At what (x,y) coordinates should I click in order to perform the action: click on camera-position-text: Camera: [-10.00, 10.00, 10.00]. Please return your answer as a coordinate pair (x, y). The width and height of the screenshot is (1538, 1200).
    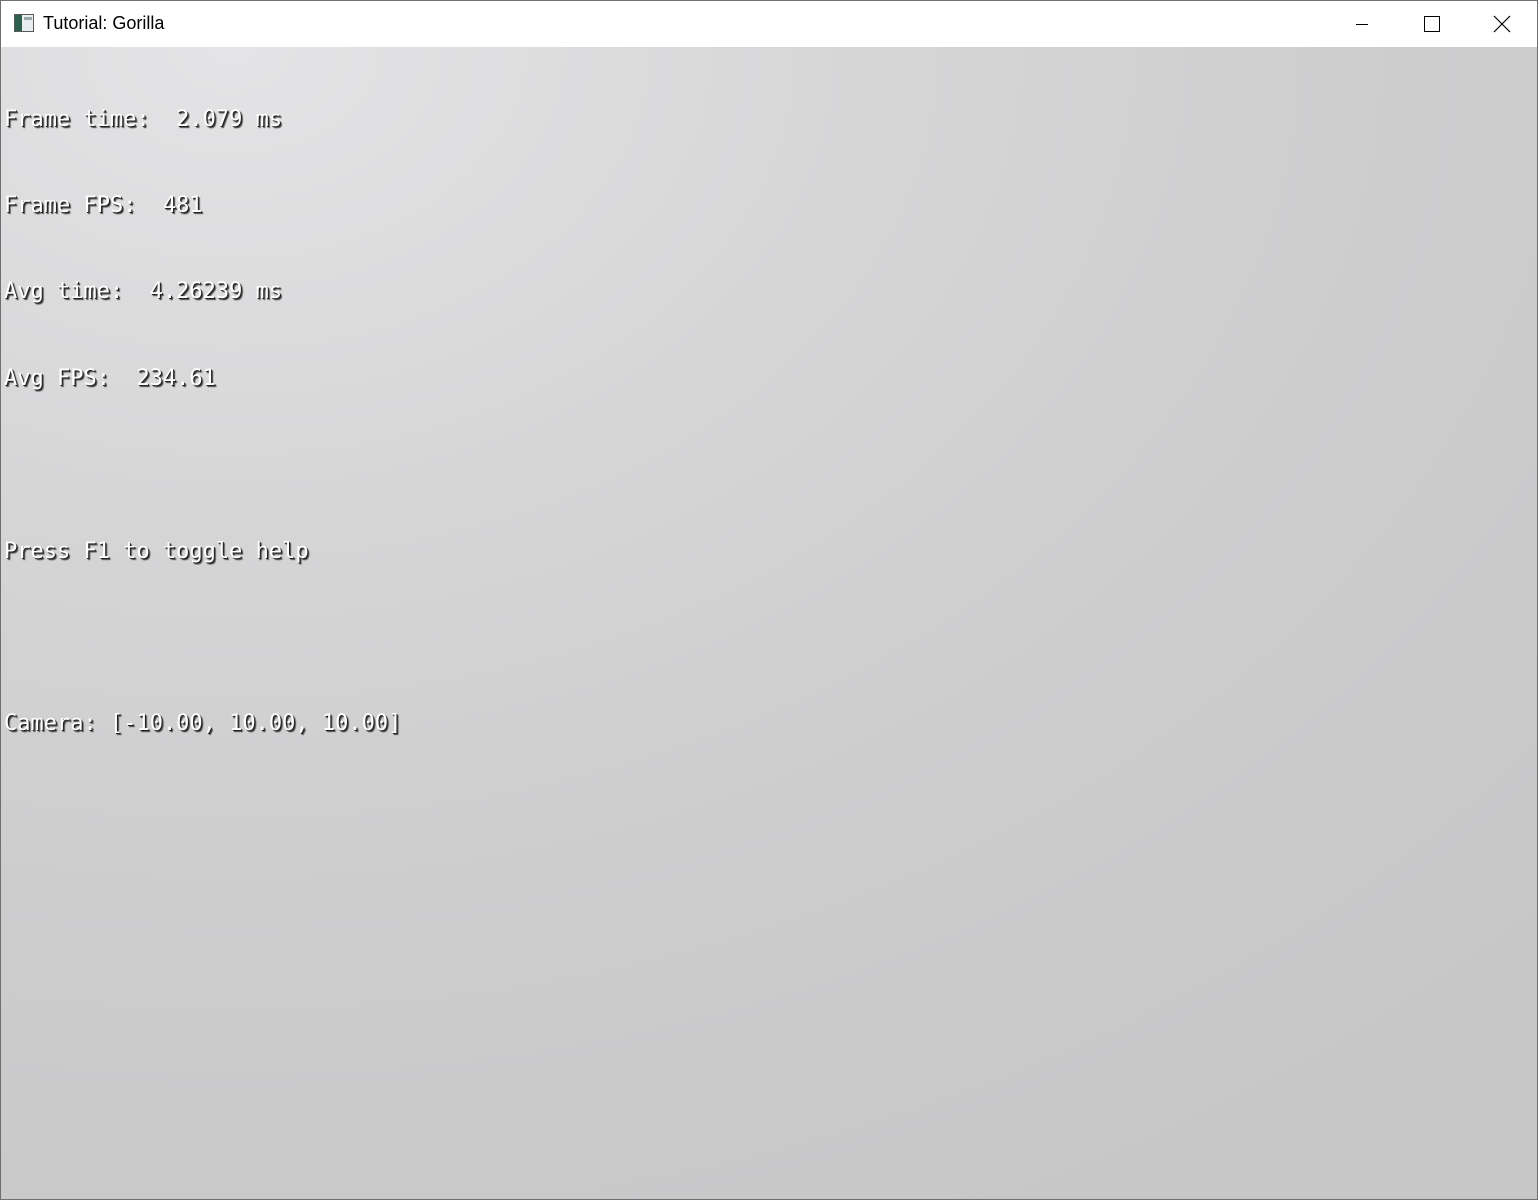
    Looking at the image, I should click on (203, 724).